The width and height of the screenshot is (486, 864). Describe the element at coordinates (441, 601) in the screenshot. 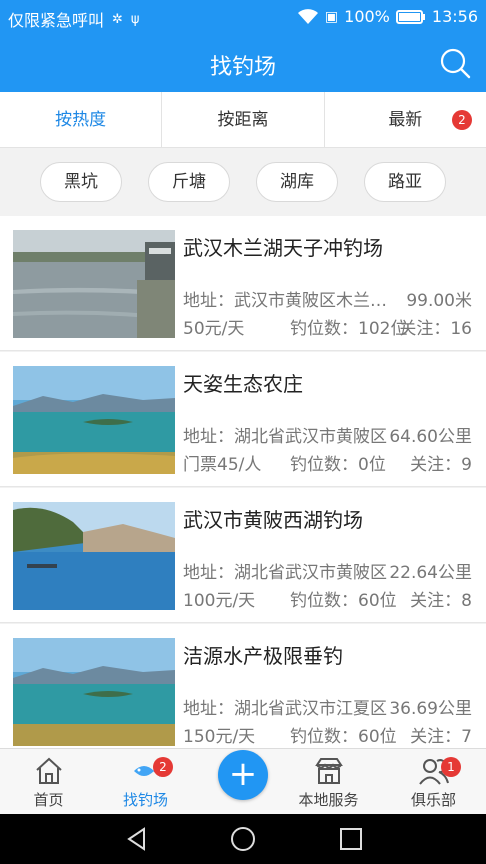

I see `spot-follows: 关注：8` at that location.